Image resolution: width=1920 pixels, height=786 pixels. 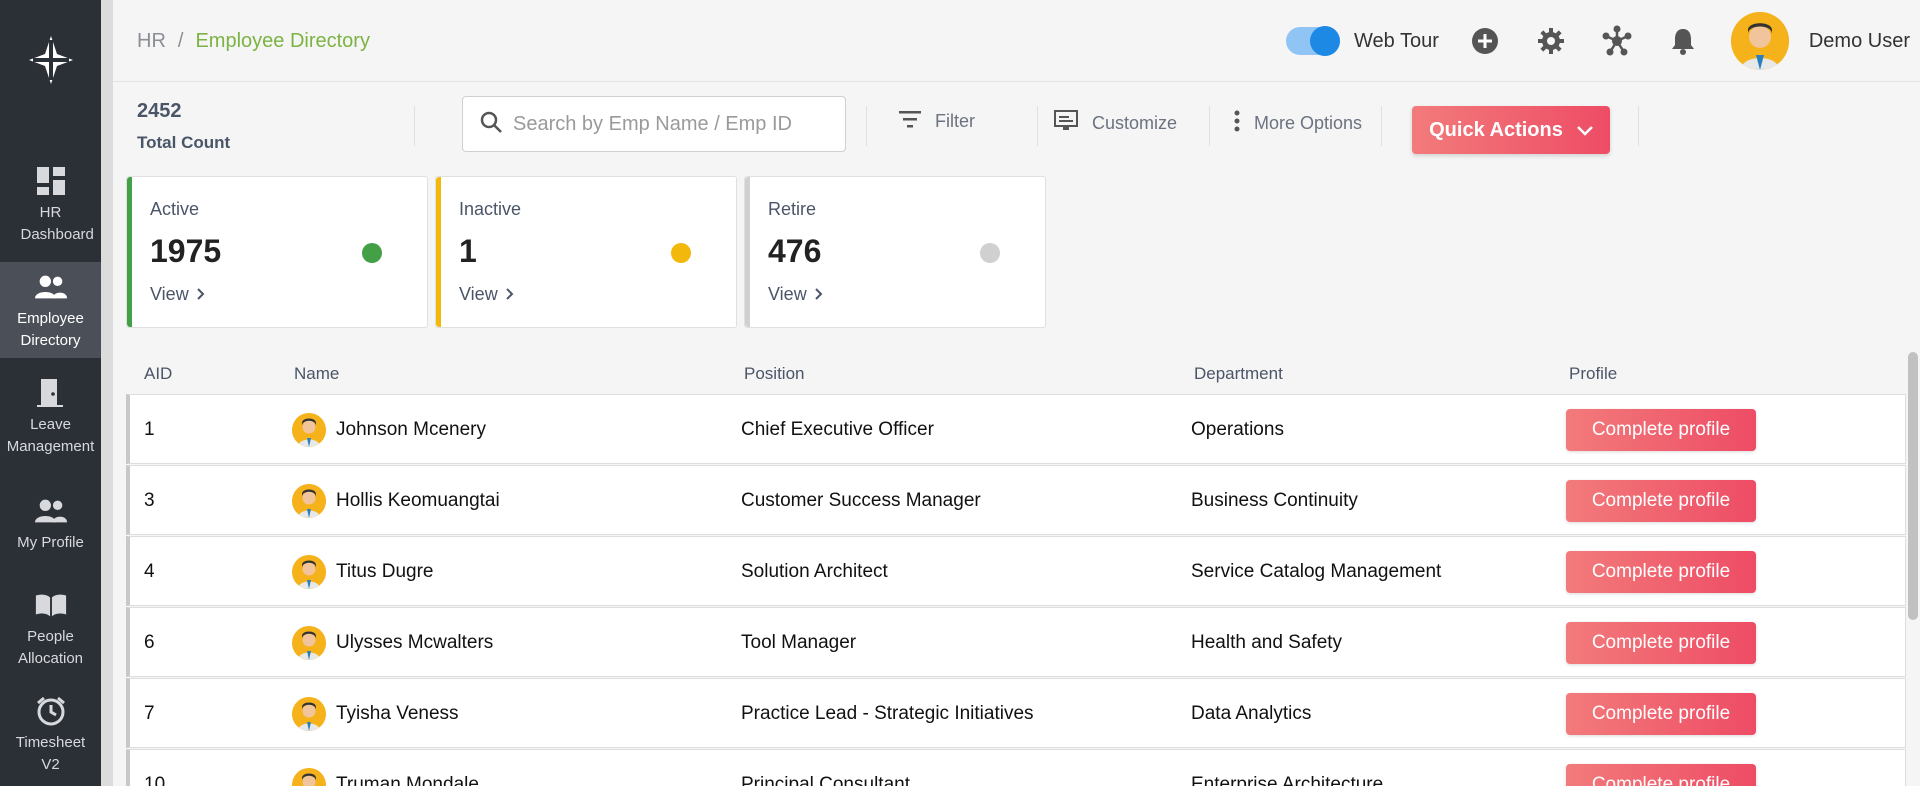 What do you see at coordinates (792, 209) in the screenshot?
I see `card-label: Retire` at bounding box center [792, 209].